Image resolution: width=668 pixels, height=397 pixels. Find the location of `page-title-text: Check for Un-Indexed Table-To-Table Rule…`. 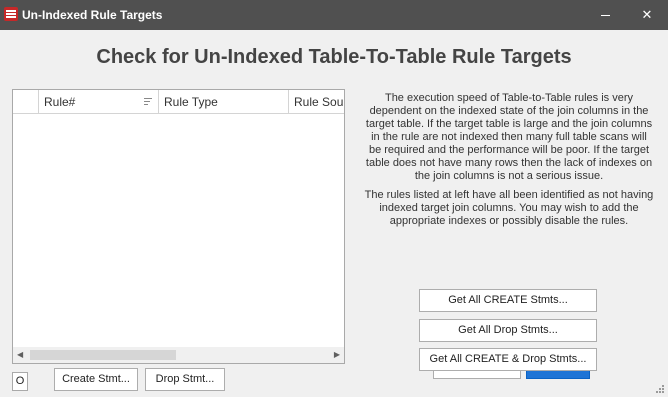

page-title-text: Check for Un-Indexed Table-To-Table Rule… is located at coordinates (334, 57).